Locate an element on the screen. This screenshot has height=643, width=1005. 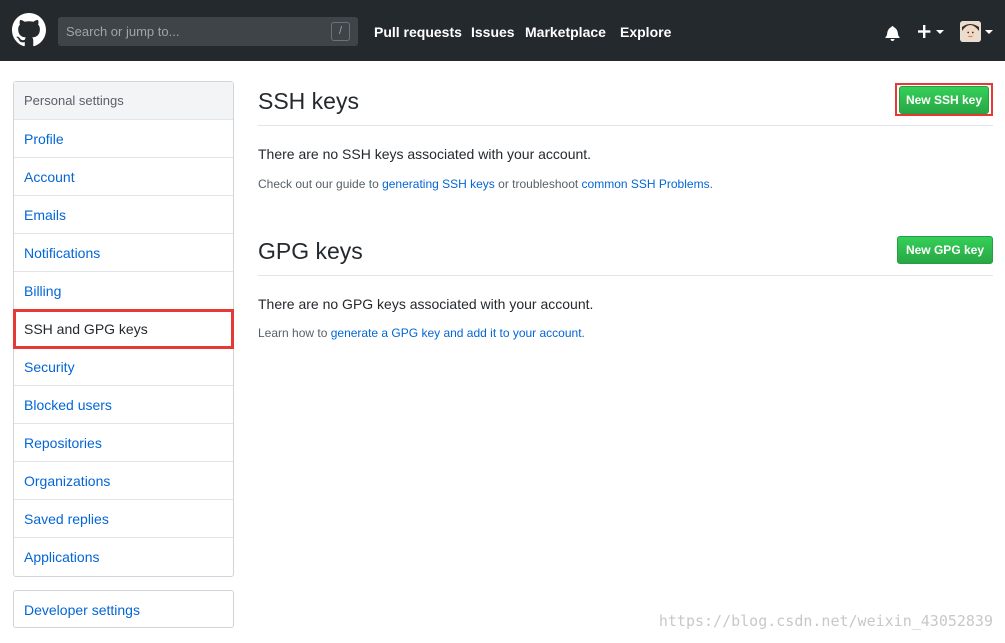
search-shortcut-key: / is located at coordinates (340, 31).